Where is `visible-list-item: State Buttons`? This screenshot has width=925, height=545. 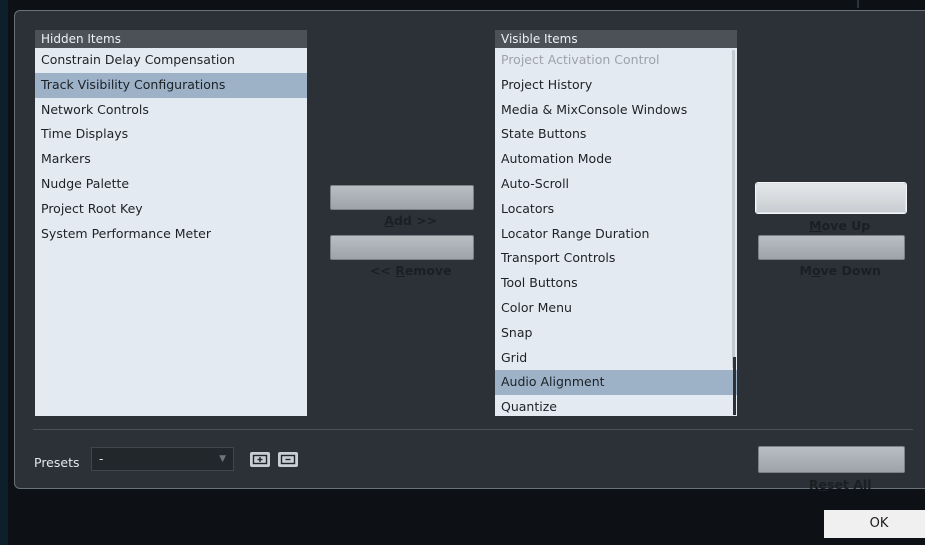
visible-list-item: State Buttons is located at coordinates (616, 134).